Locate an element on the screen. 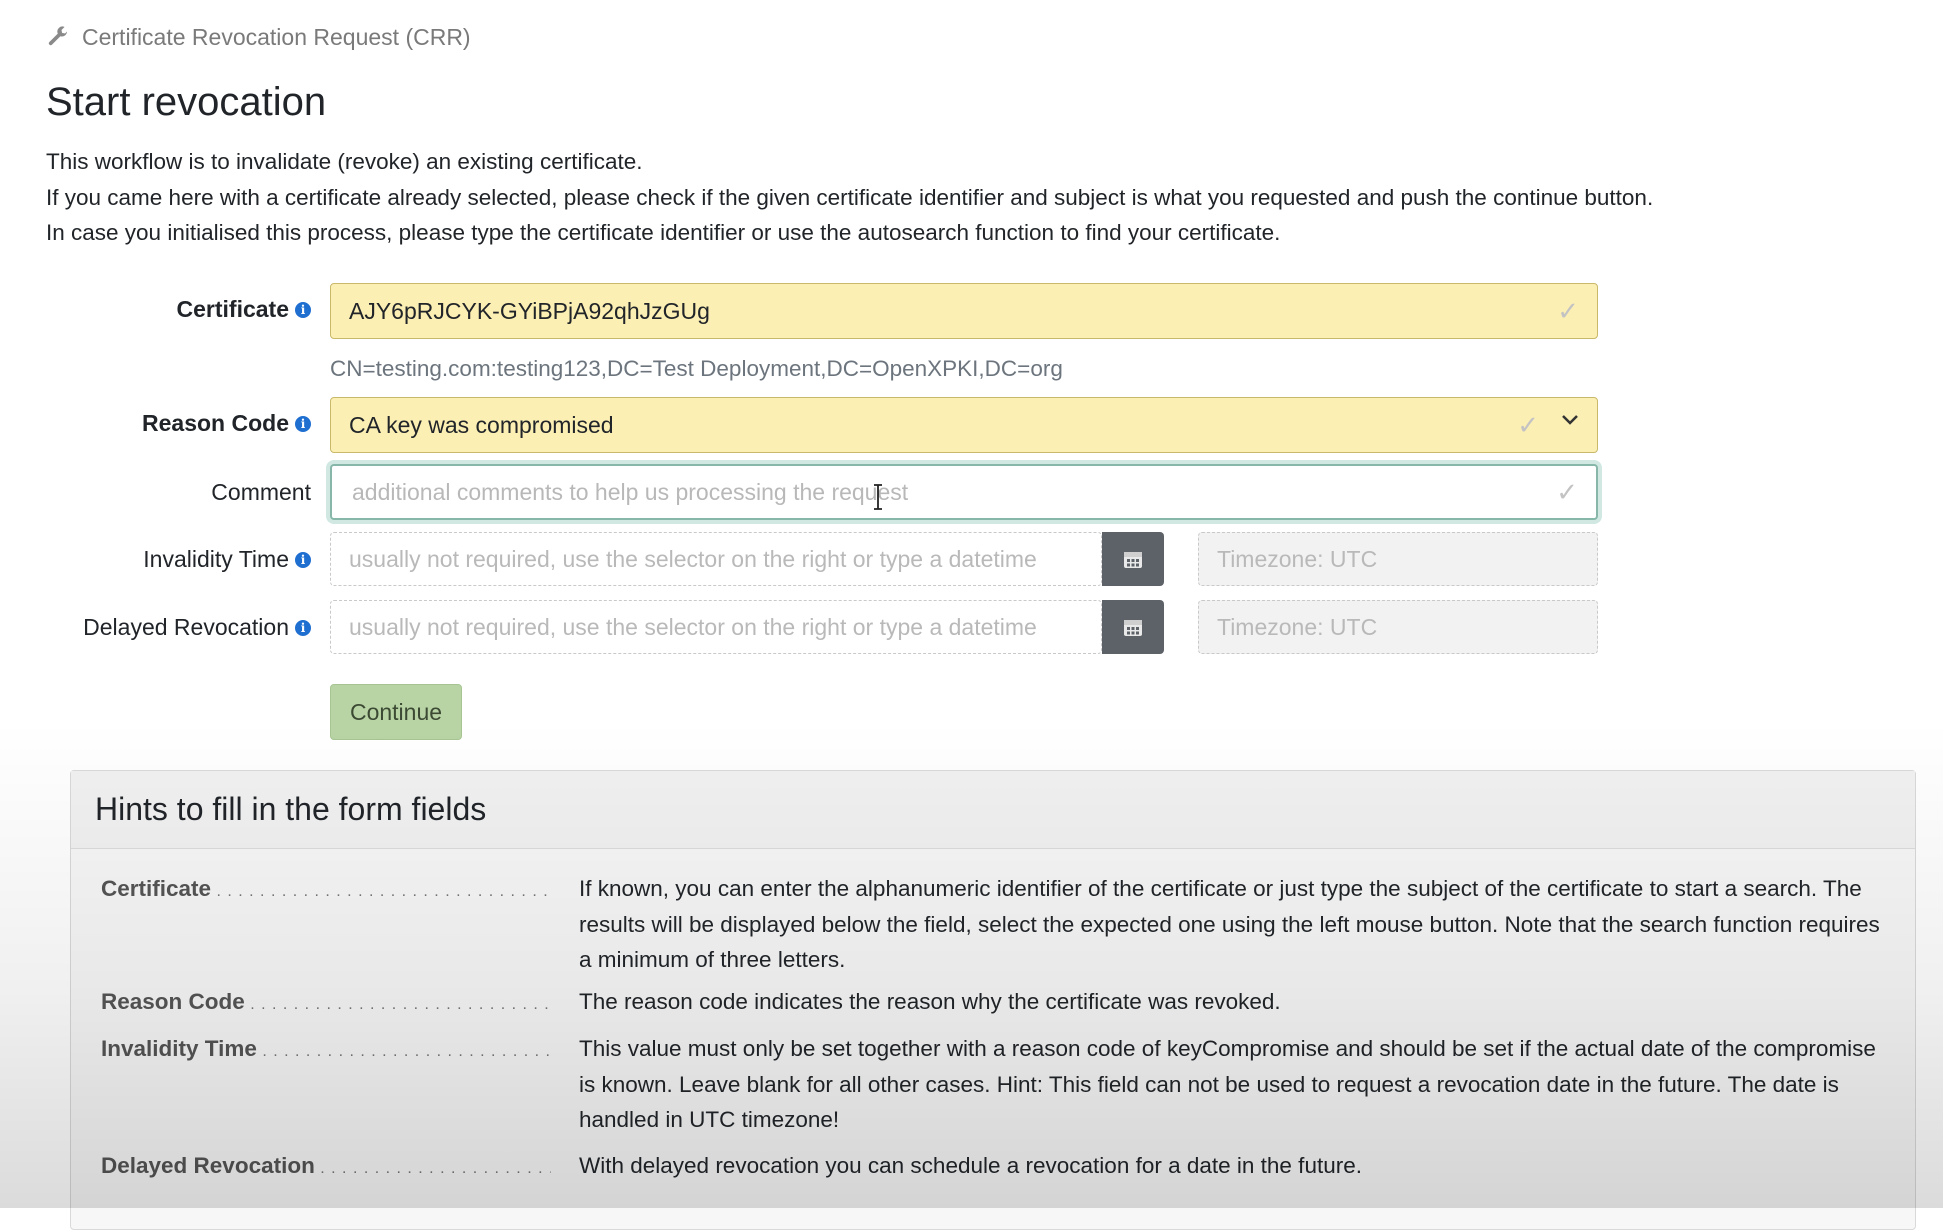 The image size is (1943, 1230). comment-field is located at coordinates (964, 492).